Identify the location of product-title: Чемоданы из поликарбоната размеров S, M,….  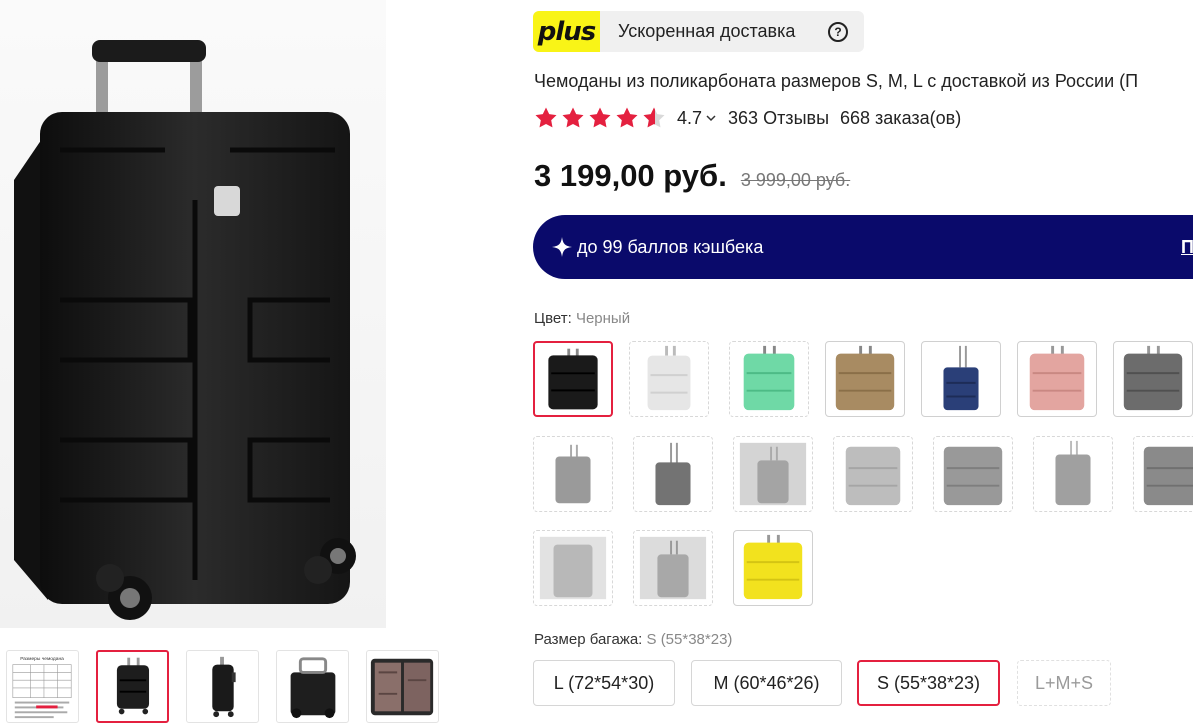
(836, 81).